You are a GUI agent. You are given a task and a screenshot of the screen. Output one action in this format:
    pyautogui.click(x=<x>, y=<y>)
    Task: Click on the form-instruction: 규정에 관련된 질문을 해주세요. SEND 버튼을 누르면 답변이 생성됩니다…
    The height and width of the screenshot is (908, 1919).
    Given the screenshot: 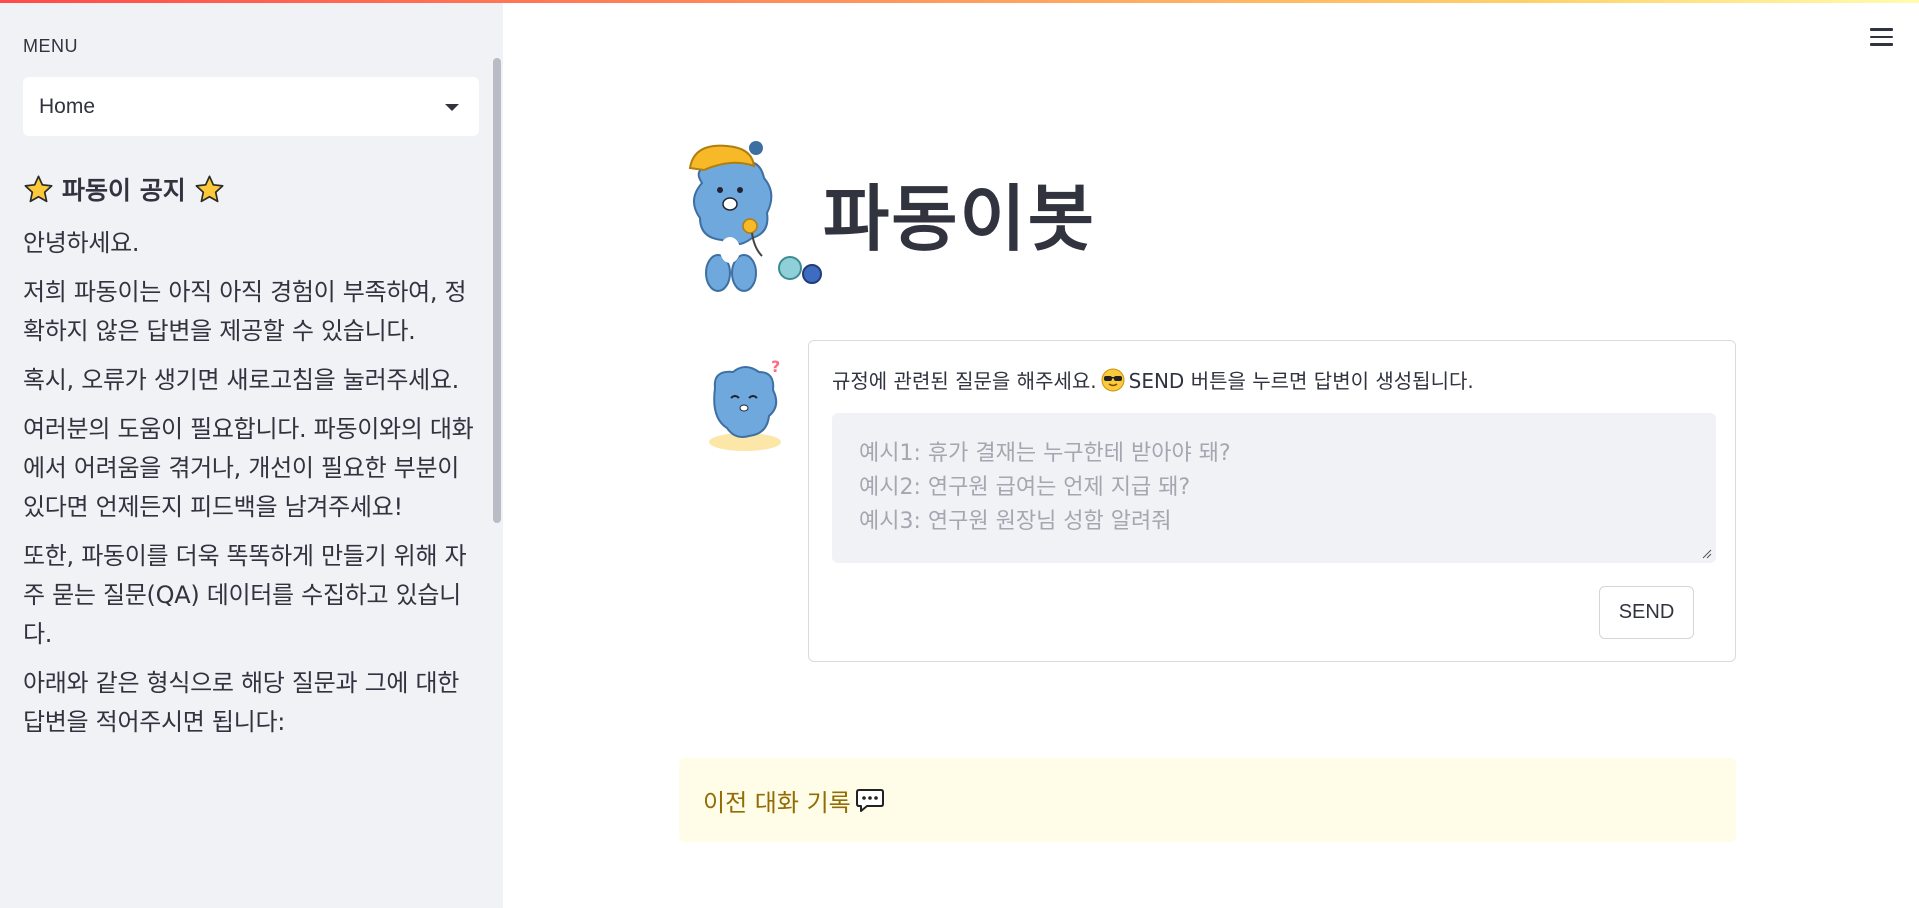 What is the action you would take?
    pyautogui.click(x=1153, y=379)
    